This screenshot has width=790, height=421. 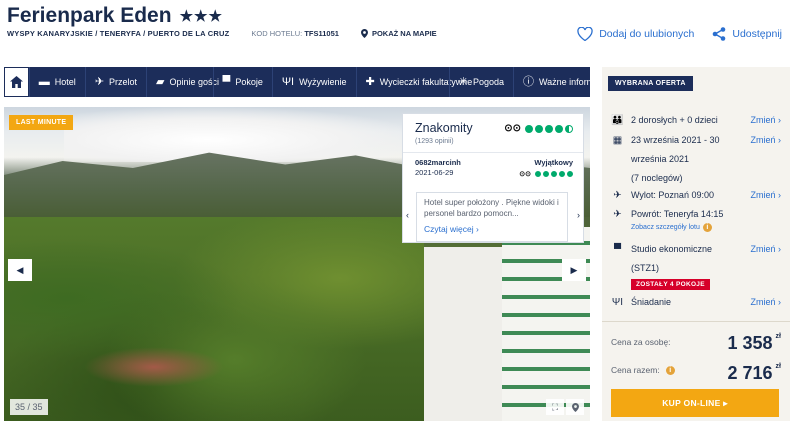 I want to click on price-total-label-text: Cena razem:, so click(x=635, y=370).